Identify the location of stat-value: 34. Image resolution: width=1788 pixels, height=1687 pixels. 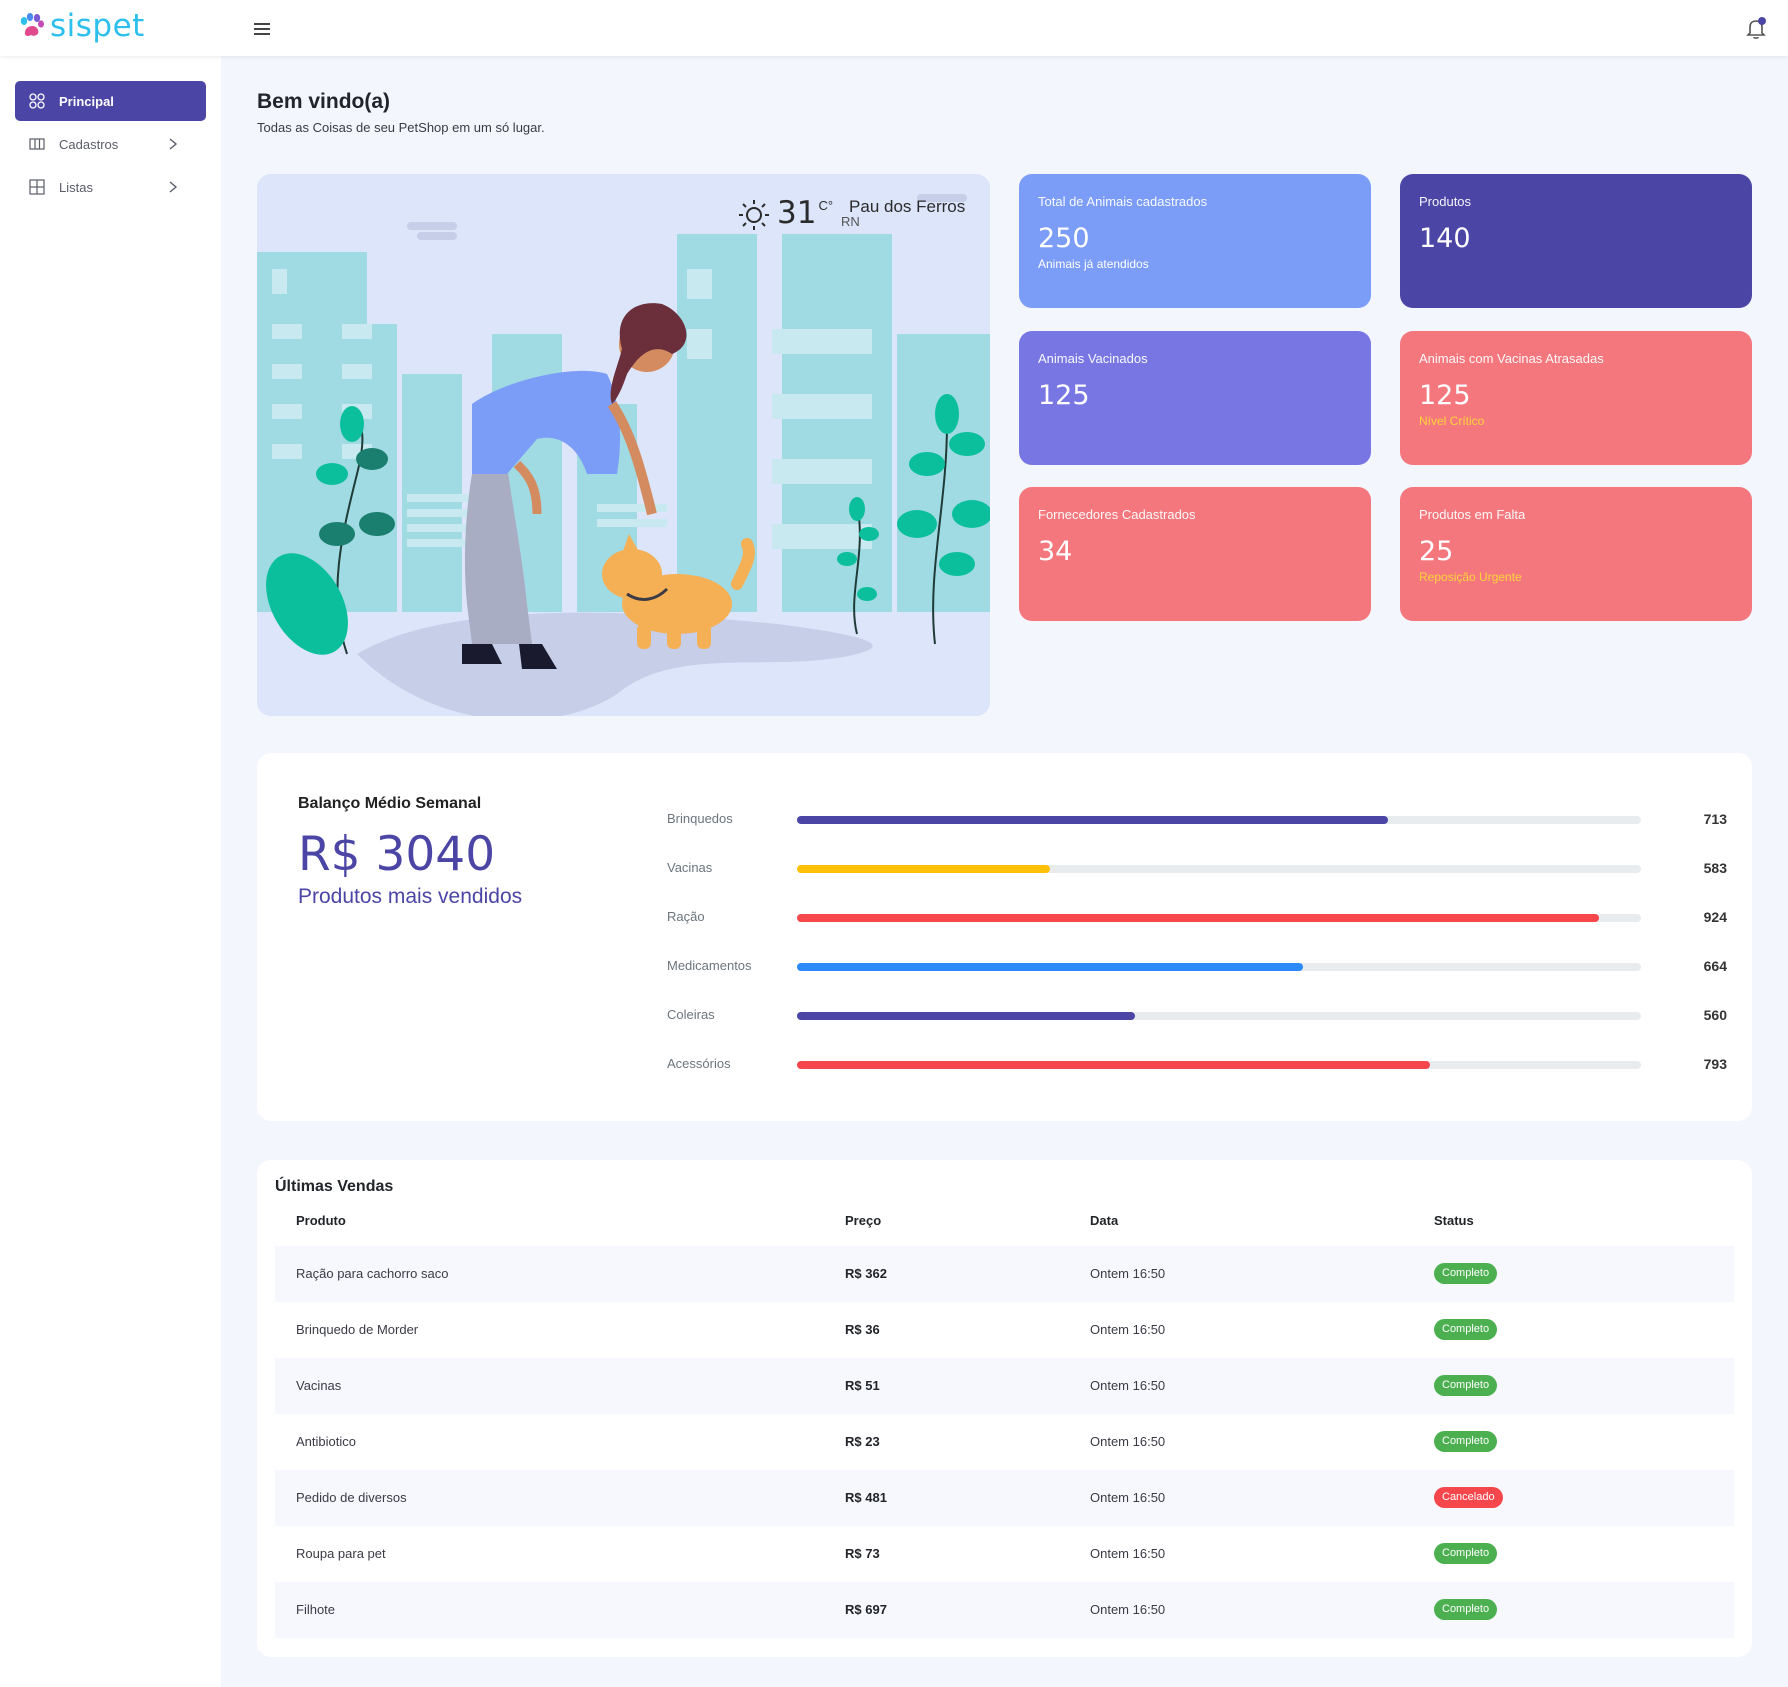
(1055, 551).